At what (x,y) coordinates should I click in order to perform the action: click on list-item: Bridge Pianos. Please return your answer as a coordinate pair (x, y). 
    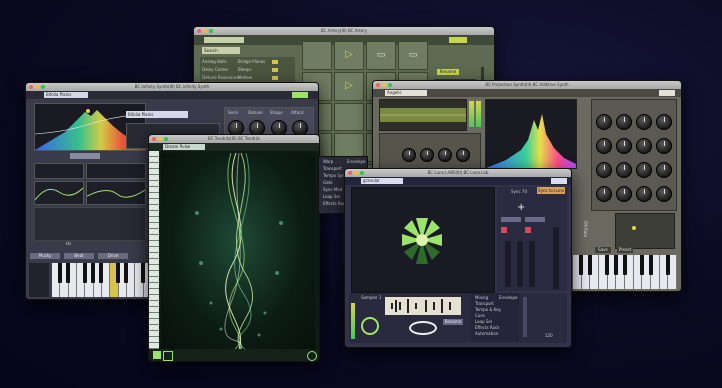
    Looking at the image, I should click on (251, 61).